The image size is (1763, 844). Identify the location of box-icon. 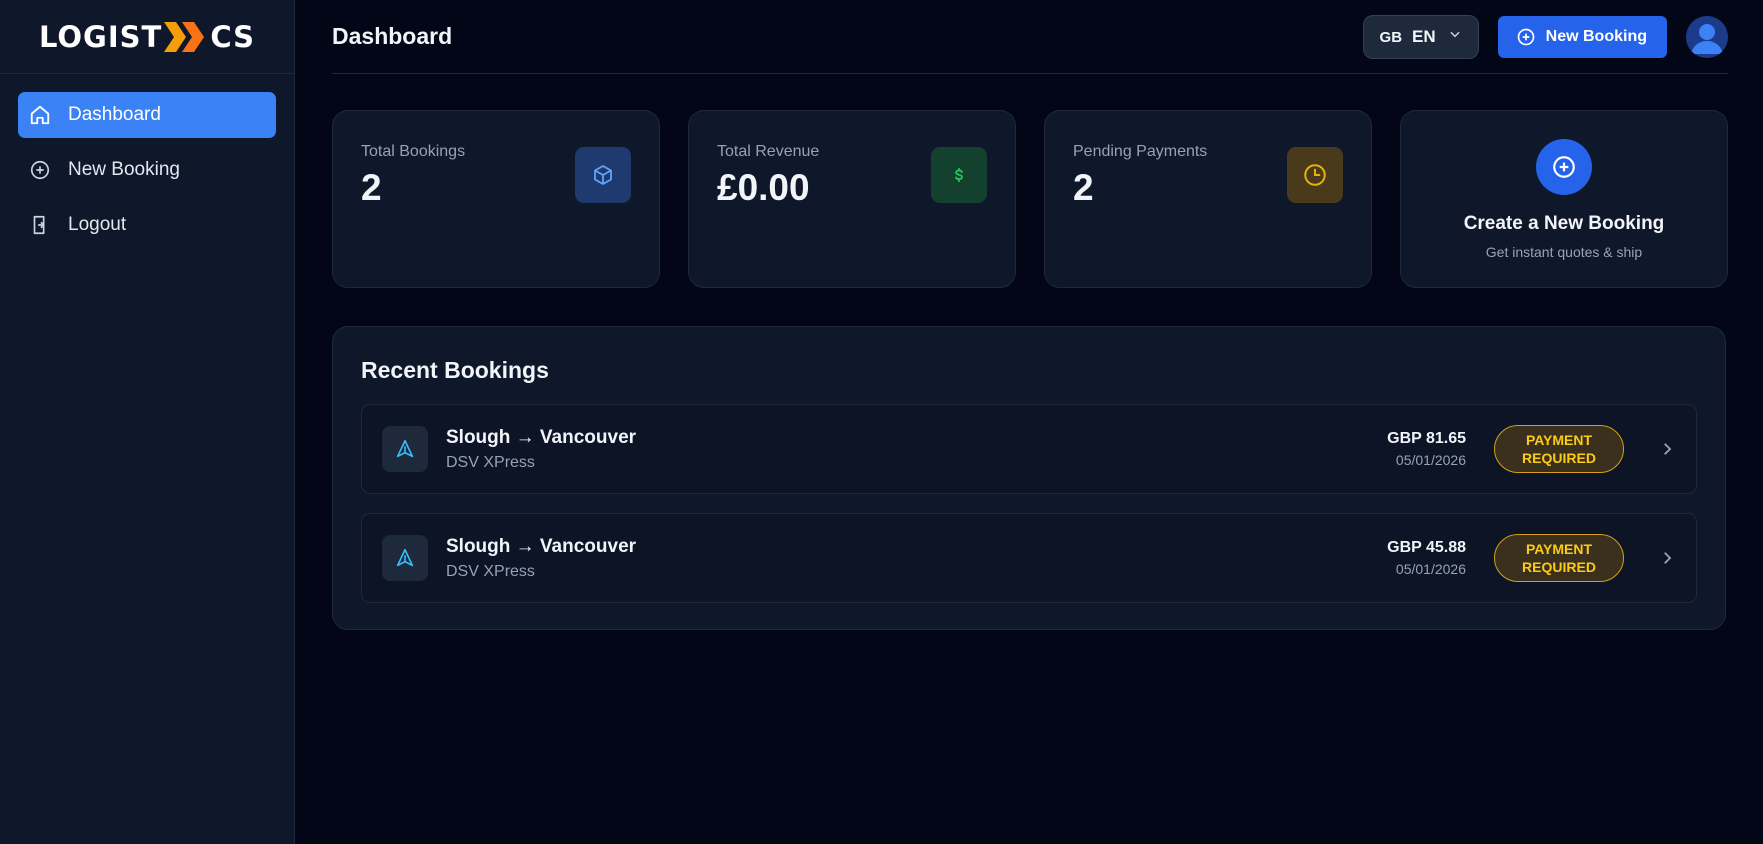
(603, 175).